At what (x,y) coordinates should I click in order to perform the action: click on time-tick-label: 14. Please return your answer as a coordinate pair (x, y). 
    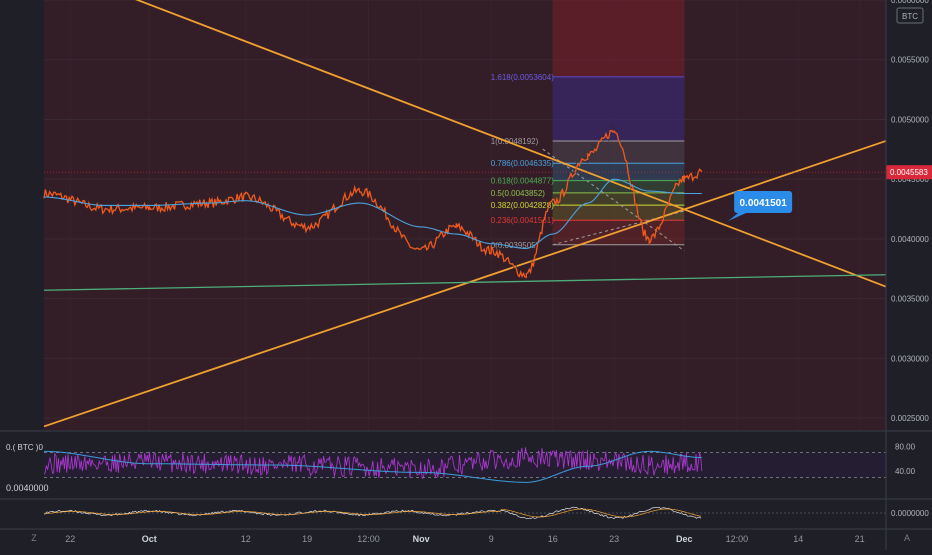
    Looking at the image, I should click on (798, 539).